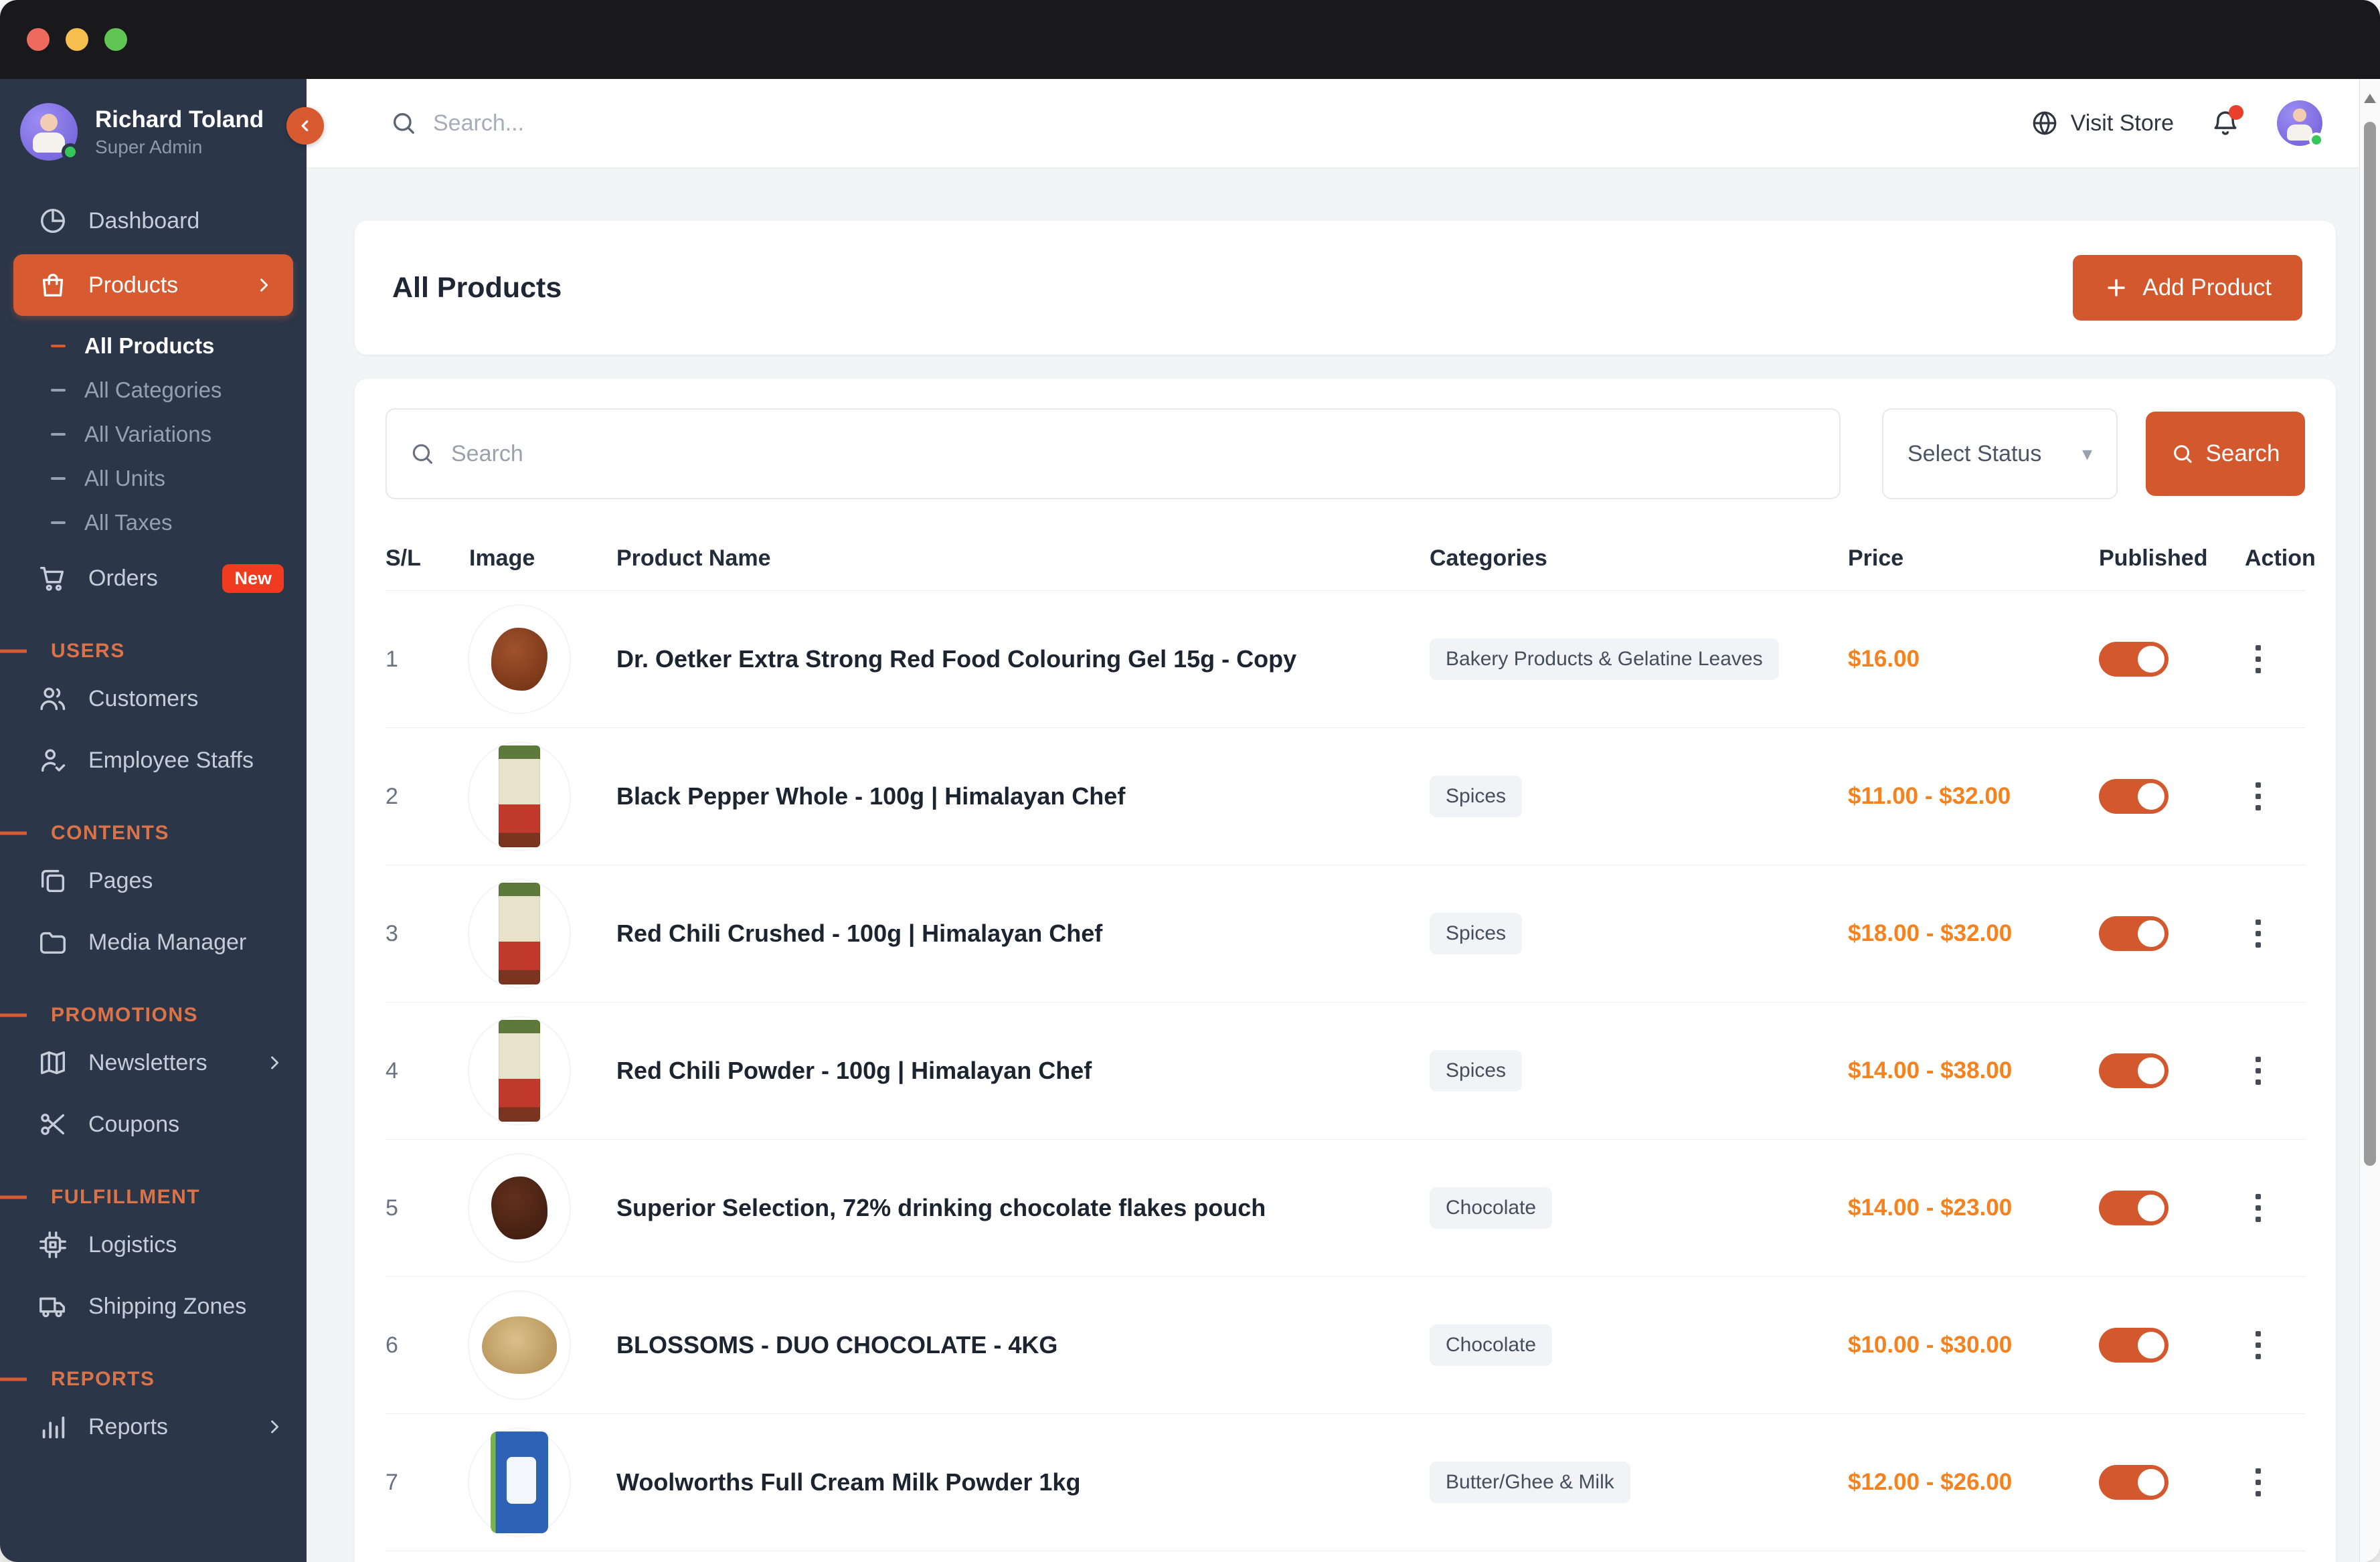 Image resolution: width=2380 pixels, height=1562 pixels. I want to click on sidebar-item-newsletters: Newsletters, so click(153, 1063).